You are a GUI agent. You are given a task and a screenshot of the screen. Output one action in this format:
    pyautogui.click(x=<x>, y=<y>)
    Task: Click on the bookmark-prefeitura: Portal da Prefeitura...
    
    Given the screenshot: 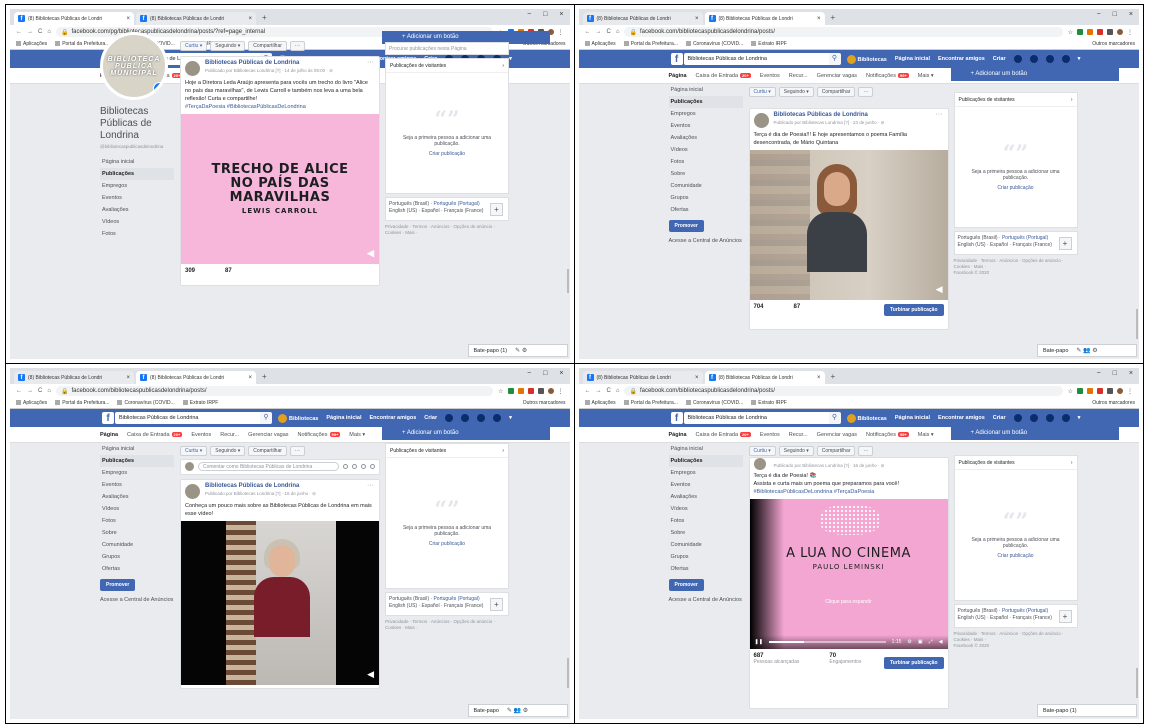 What is the action you would take?
    pyautogui.click(x=650, y=403)
    